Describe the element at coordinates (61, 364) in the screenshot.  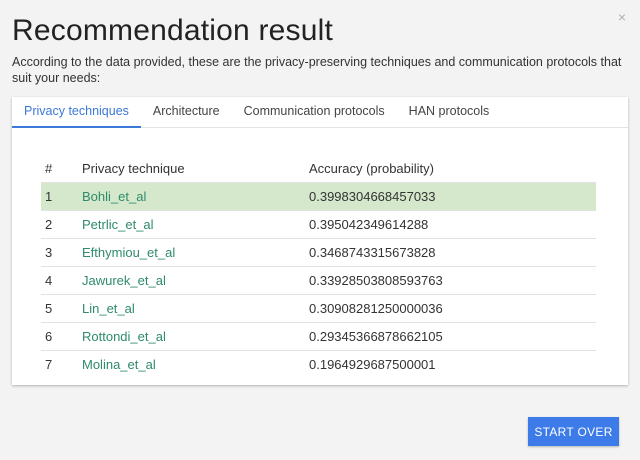
I see `row-number: 7` at that location.